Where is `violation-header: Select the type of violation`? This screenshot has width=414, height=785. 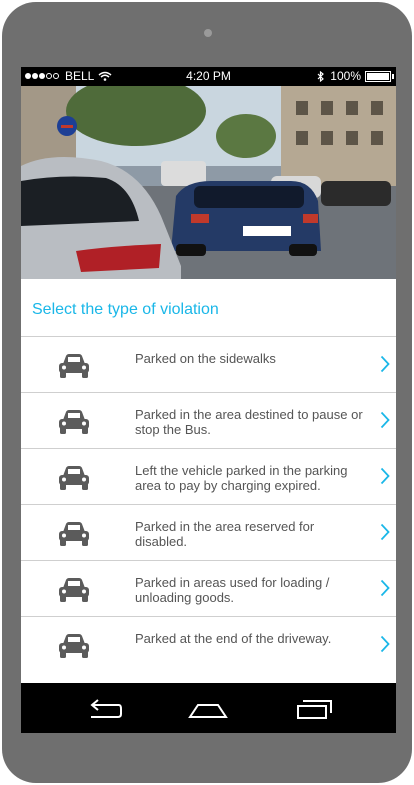 violation-header: Select the type of violation is located at coordinates (208, 307).